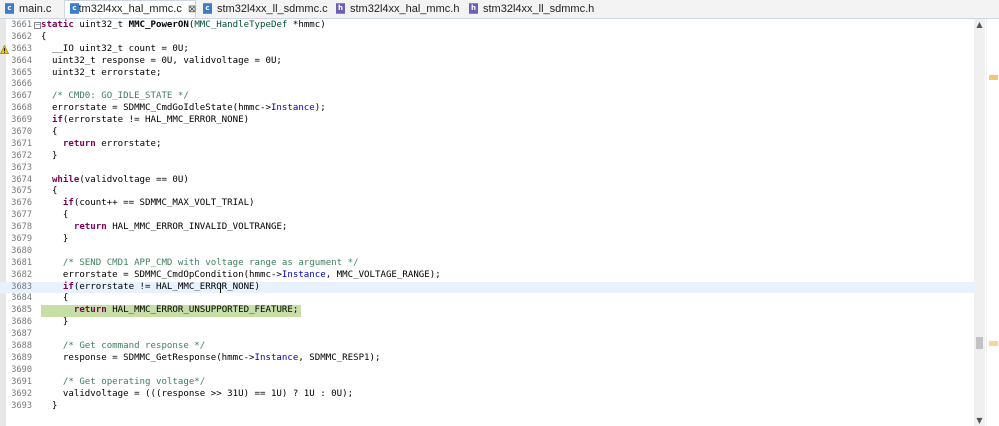  Describe the element at coordinates (487, 240) in the screenshot. I see `code-line: 3679 }` at that location.